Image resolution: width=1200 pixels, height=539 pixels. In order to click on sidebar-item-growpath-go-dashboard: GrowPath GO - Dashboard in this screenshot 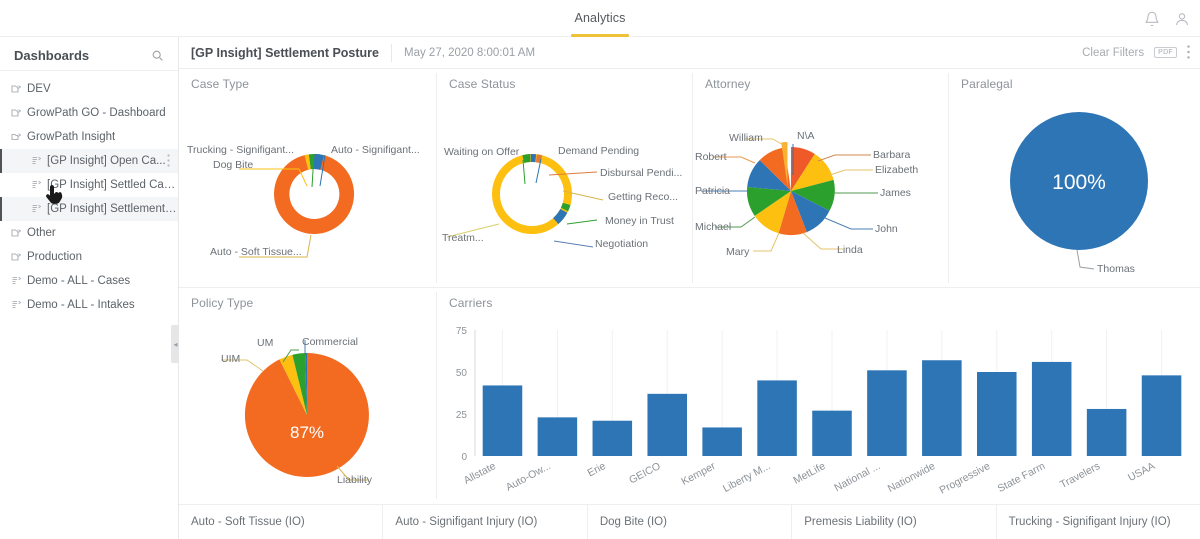, I will do `click(89, 113)`.